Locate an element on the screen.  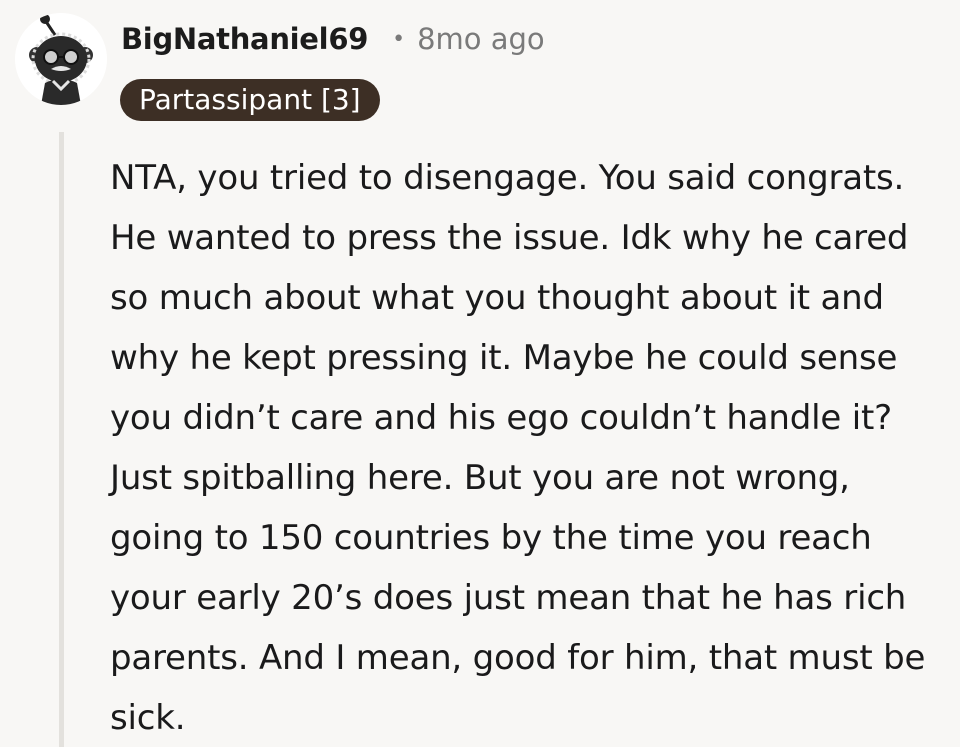
username-link: BigNathaniel69 is located at coordinates (244, 39).